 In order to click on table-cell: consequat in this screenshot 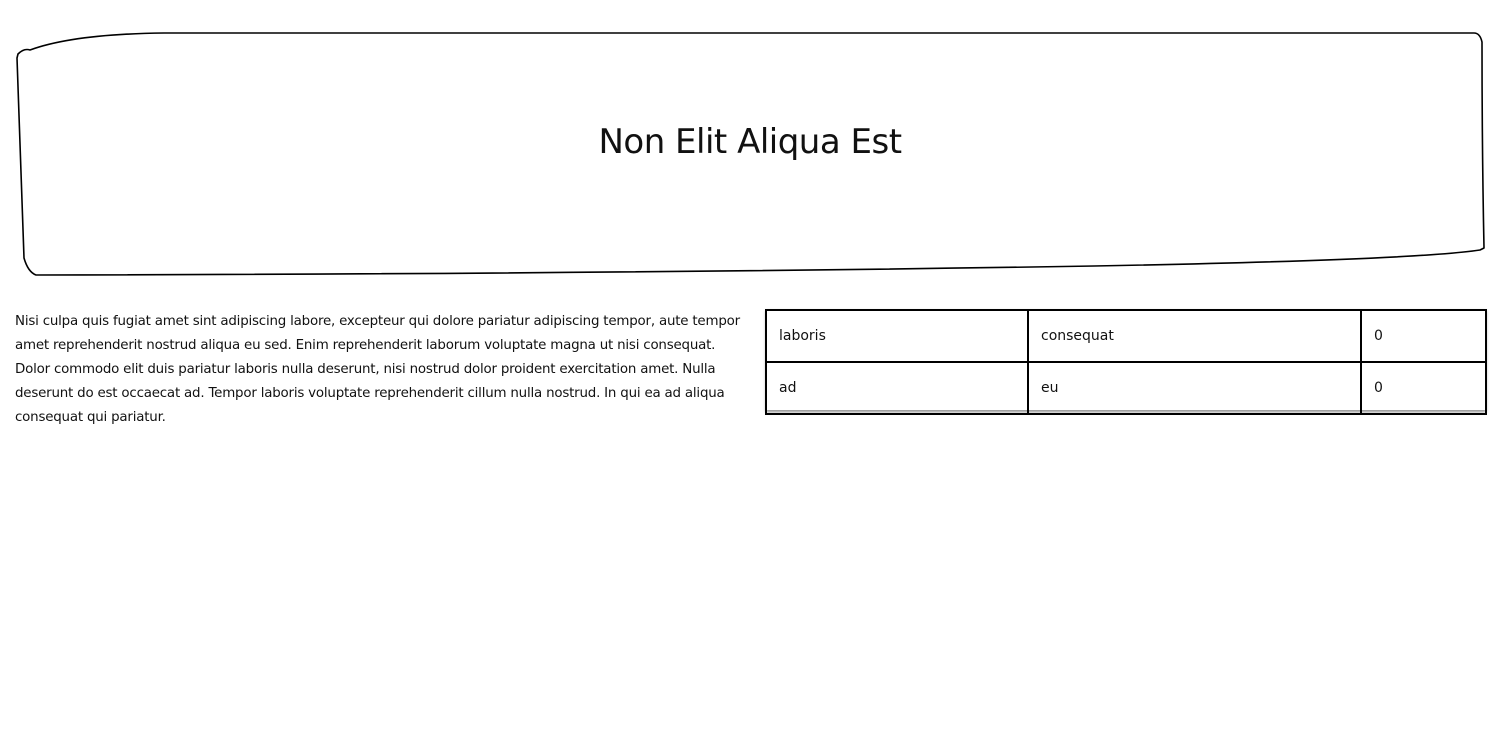, I will do `click(1194, 336)`.